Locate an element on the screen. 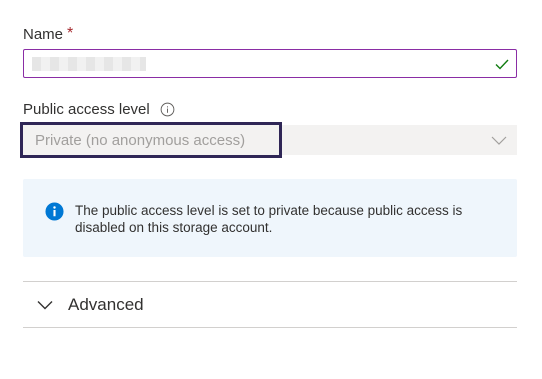  name-label-row: Name * is located at coordinates (48, 34).